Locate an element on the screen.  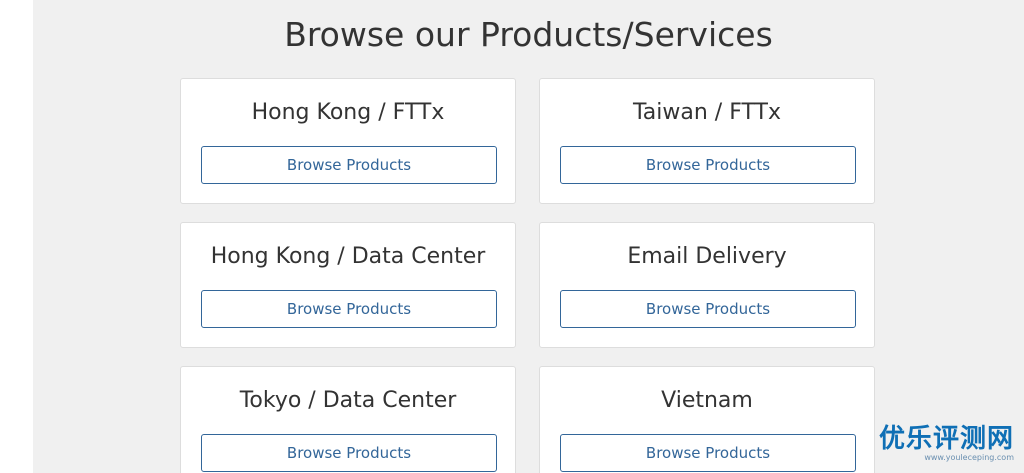
product-group-card: Hong Kong / FTTx Browse Products is located at coordinates (348, 141).